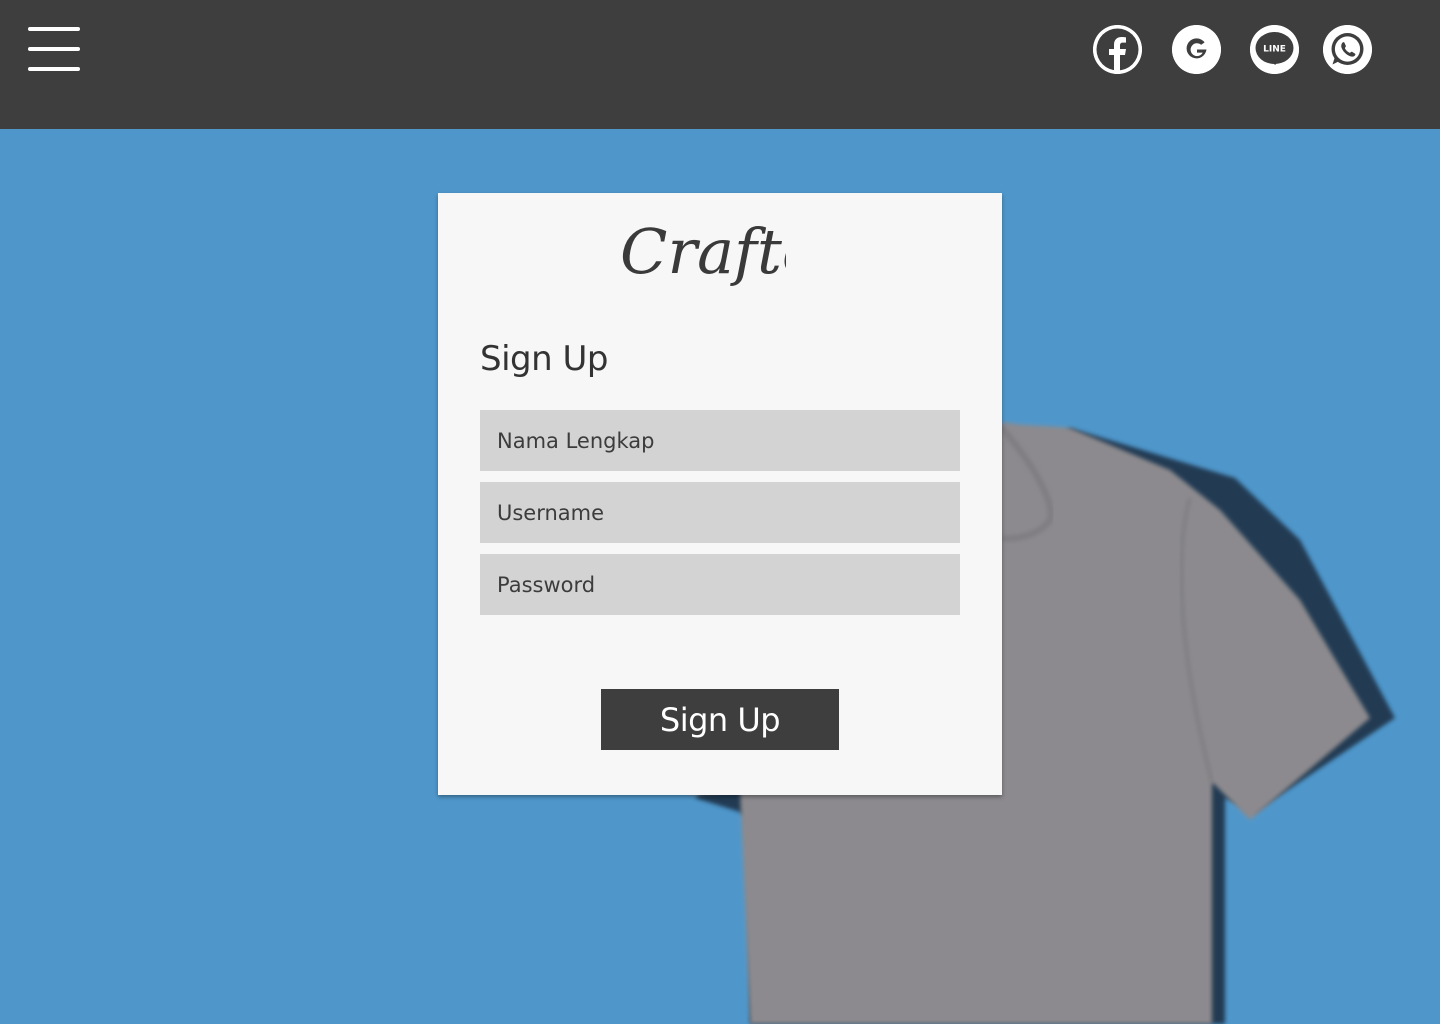 The image size is (1440, 1024). I want to click on form-title: Sign Up, so click(544, 359).